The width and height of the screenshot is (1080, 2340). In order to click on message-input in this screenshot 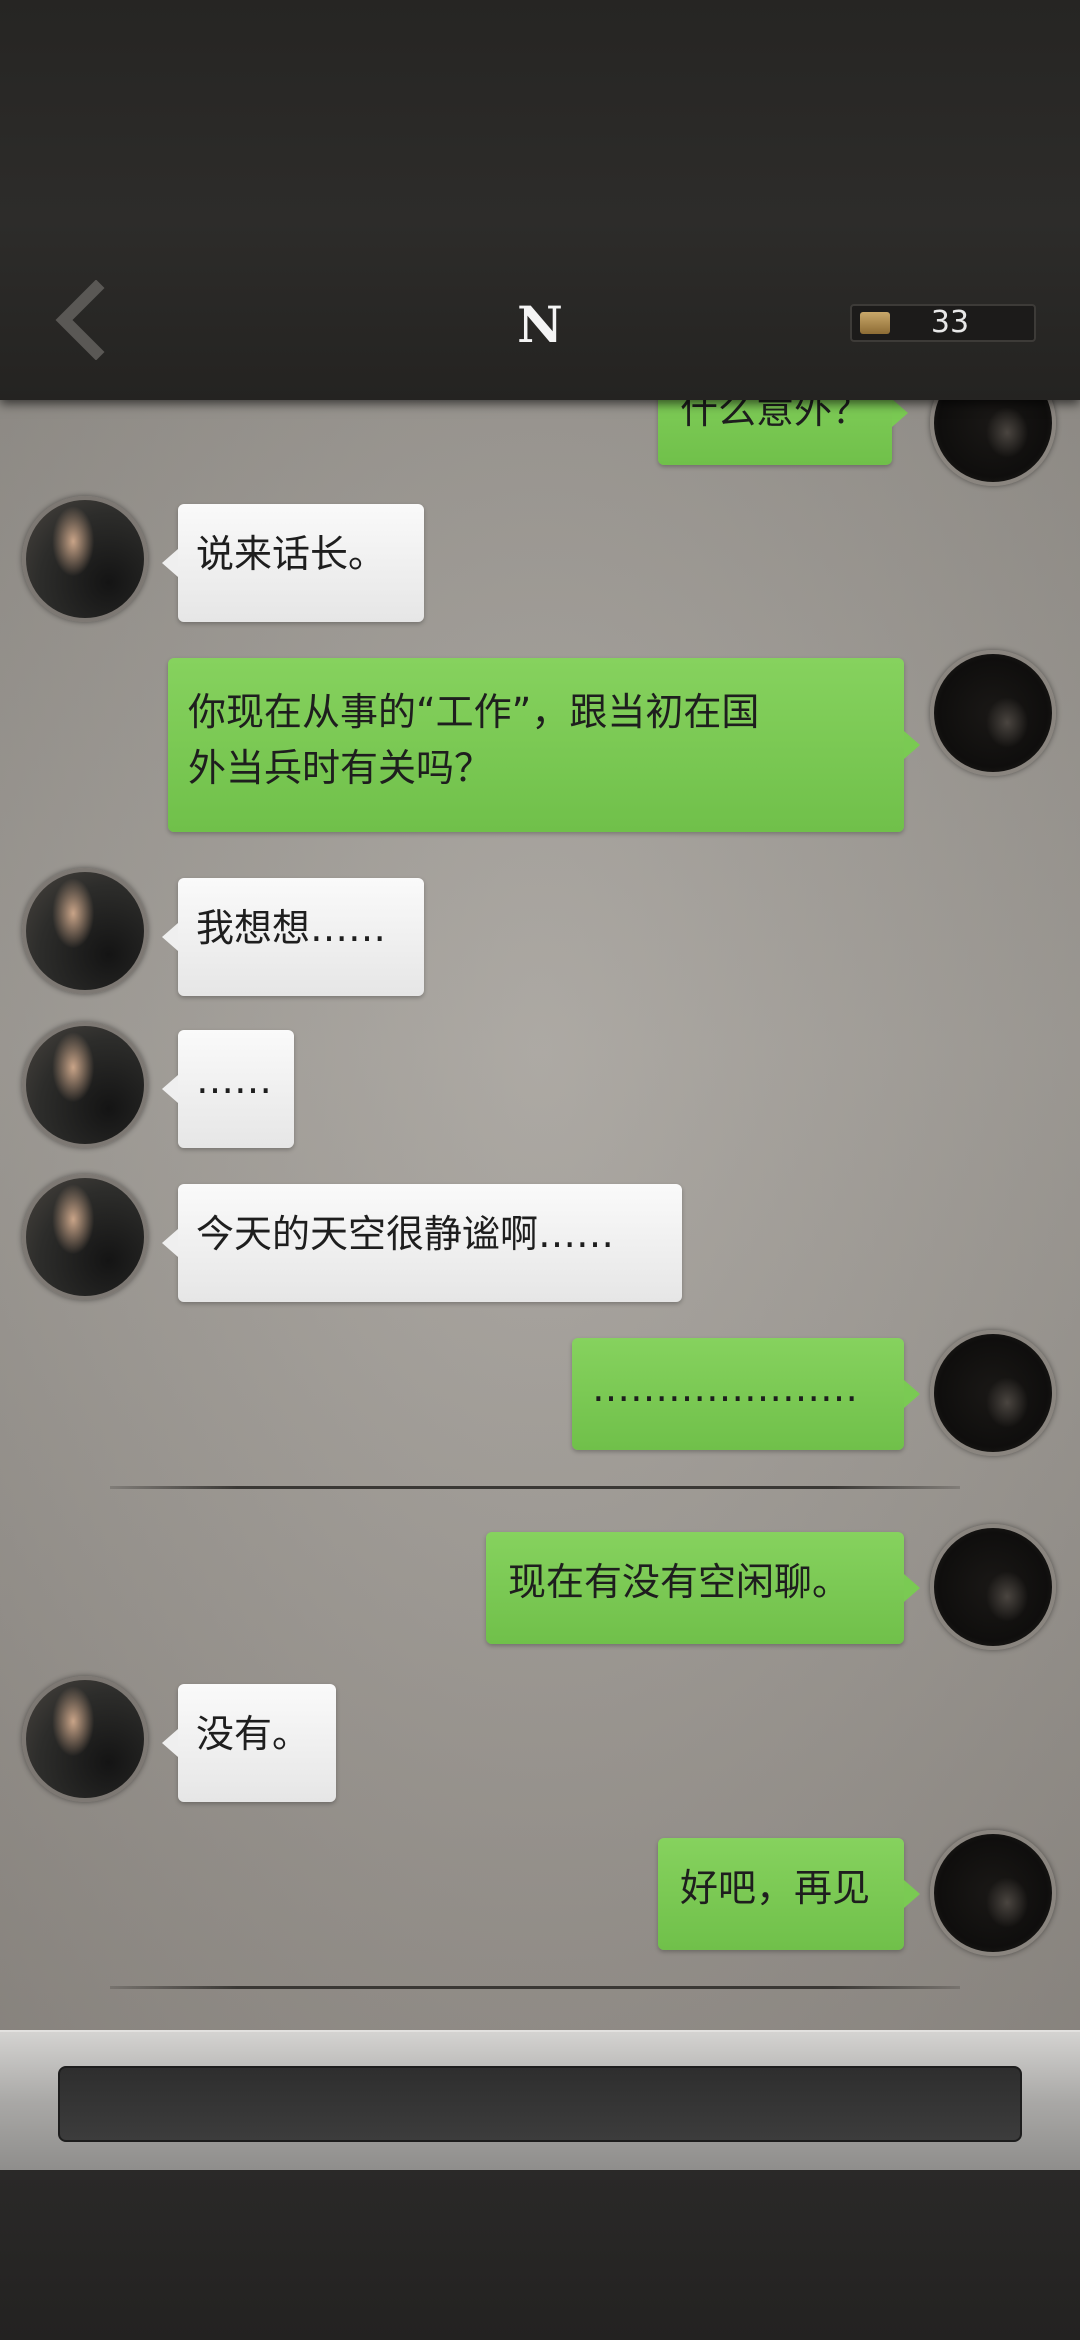, I will do `click(540, 2104)`.